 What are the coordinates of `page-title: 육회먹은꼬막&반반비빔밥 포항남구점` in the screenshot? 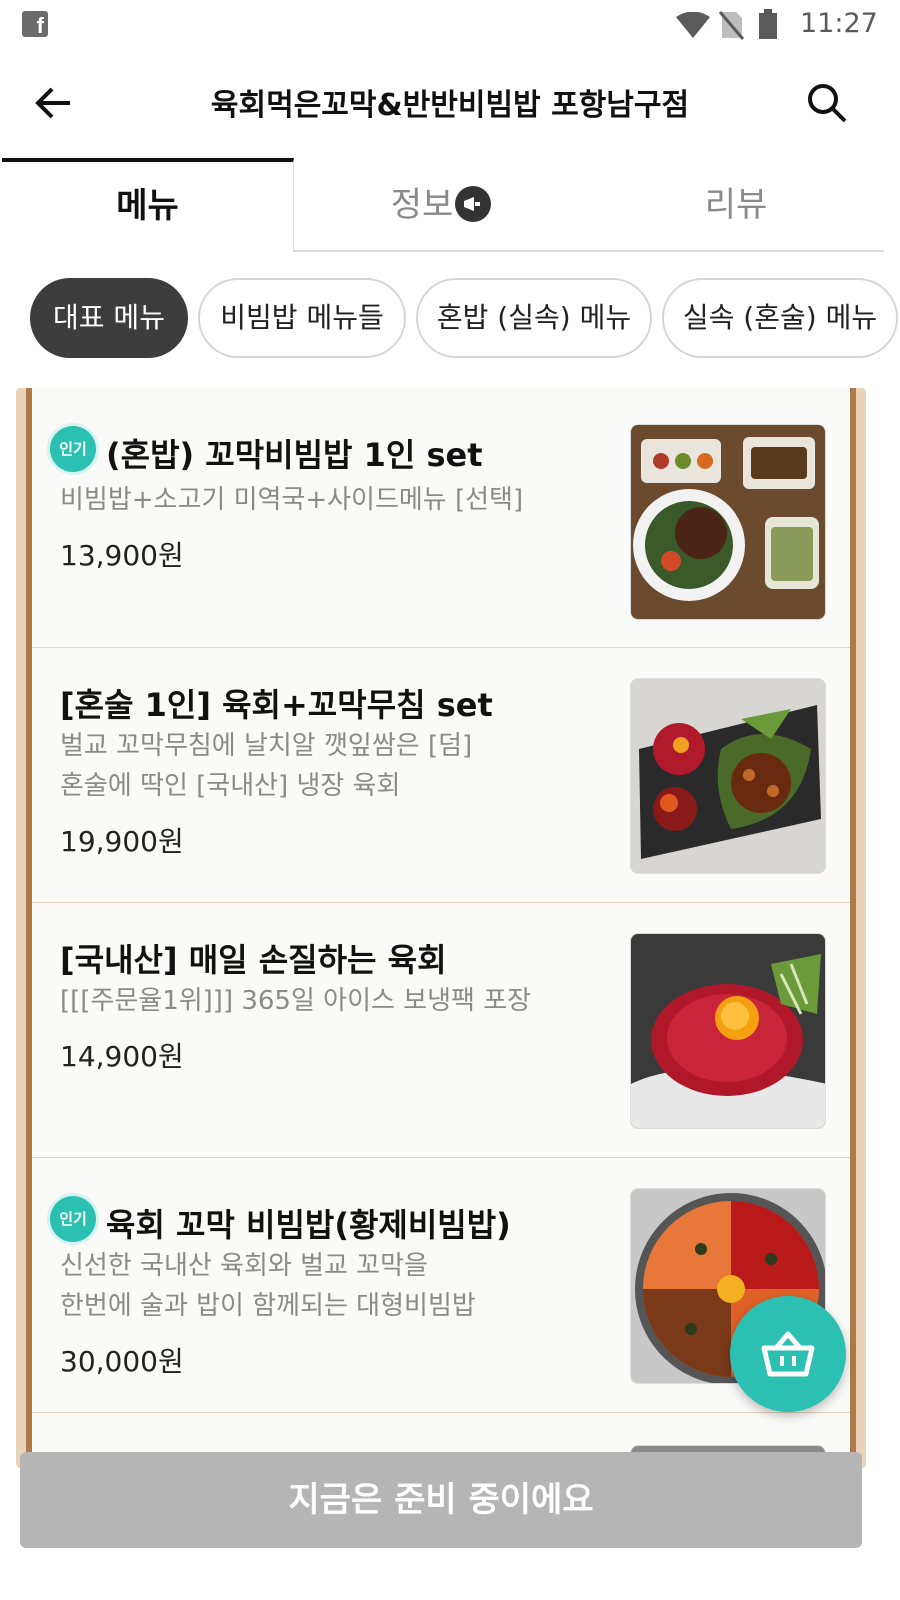 It's located at (450, 105).